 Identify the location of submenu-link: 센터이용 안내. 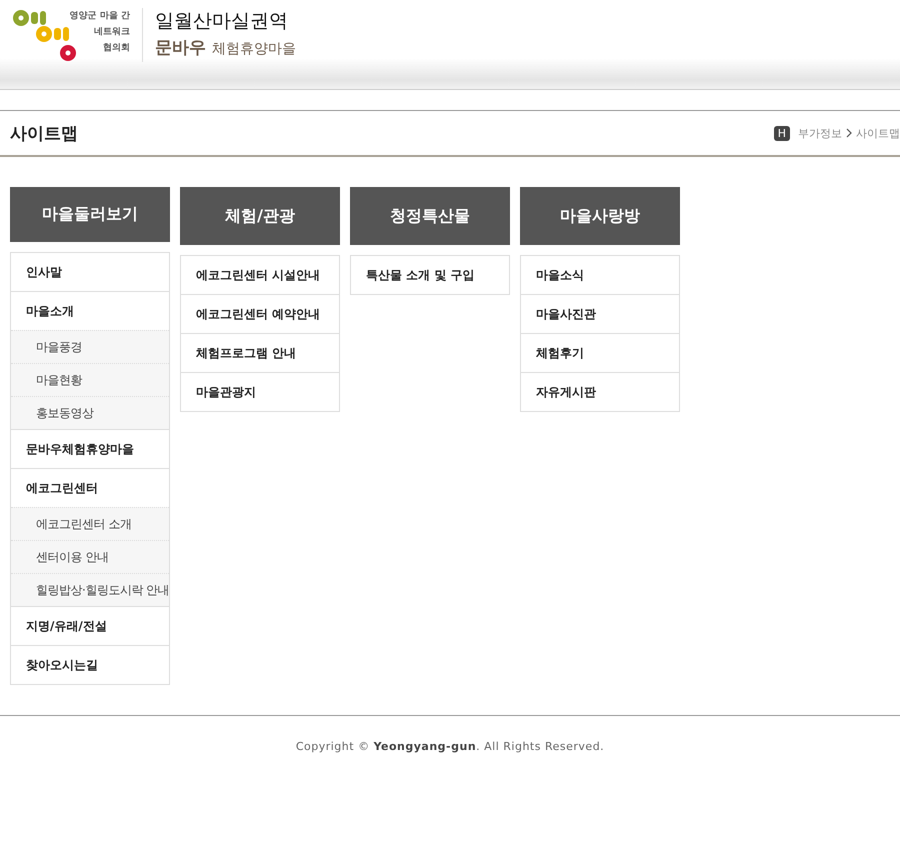
(90, 556).